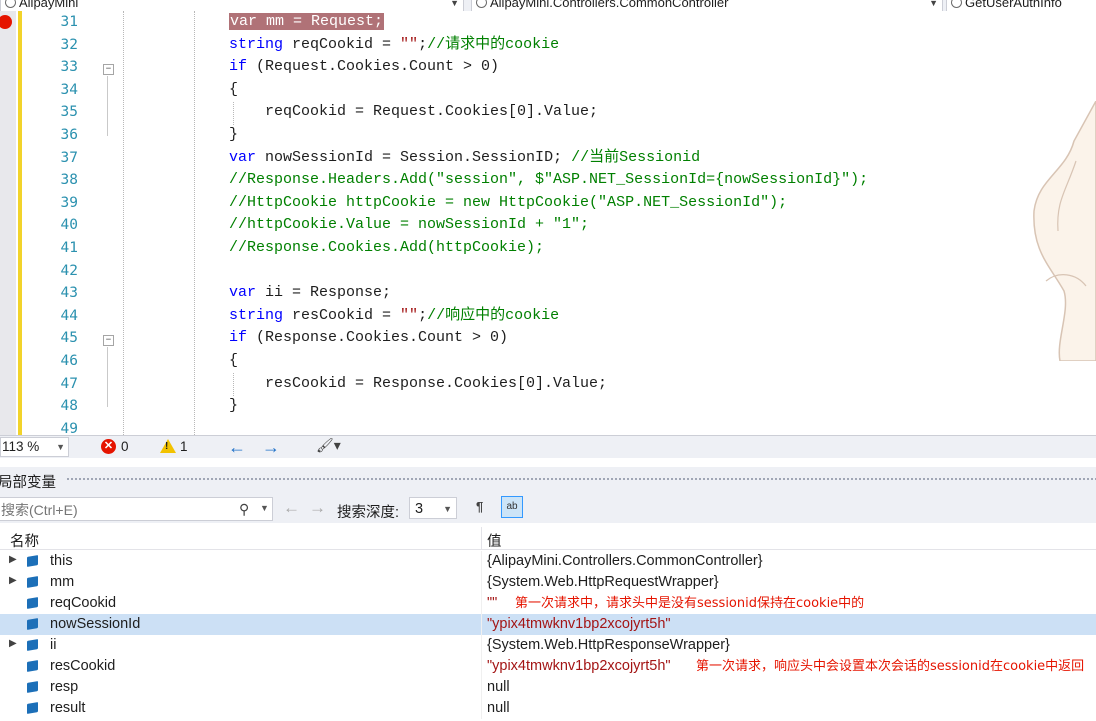  What do you see at coordinates (328, 445) in the screenshot?
I see `code-cleanup-icon: 🖌▾` at bounding box center [328, 445].